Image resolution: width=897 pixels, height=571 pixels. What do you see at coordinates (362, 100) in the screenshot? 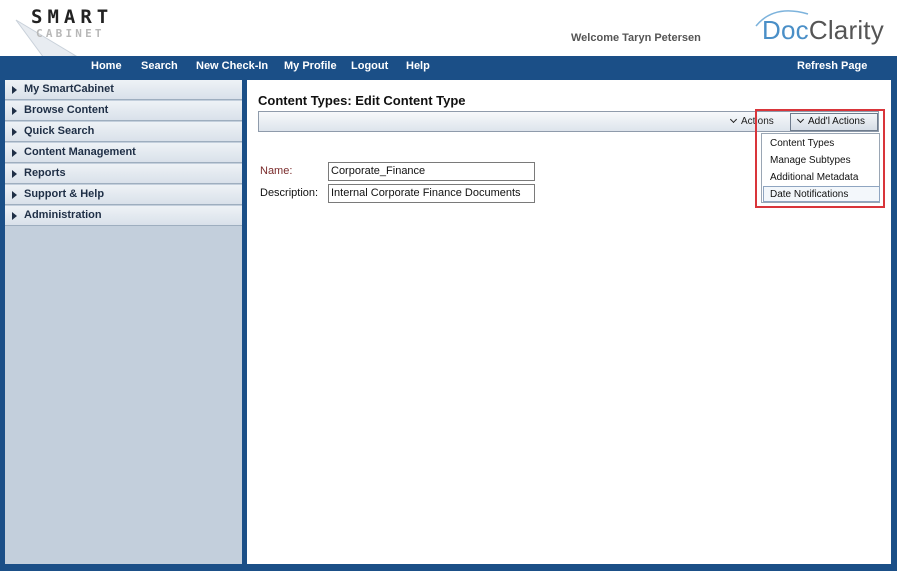
I see `page-title: Content Types: Edit Content Type` at bounding box center [362, 100].